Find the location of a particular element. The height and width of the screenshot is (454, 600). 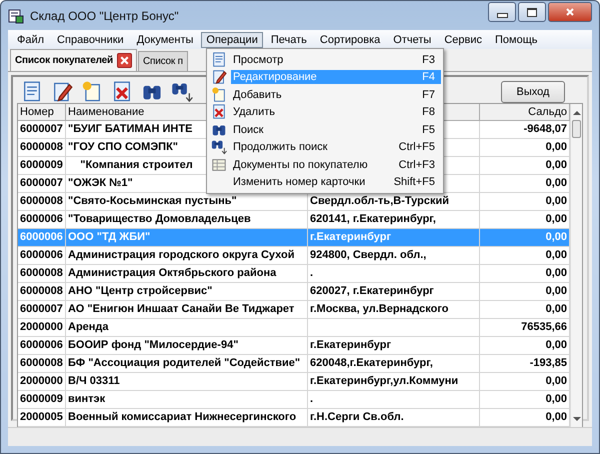

table-cell: 620048,г.Екатеринбург, is located at coordinates (394, 363).